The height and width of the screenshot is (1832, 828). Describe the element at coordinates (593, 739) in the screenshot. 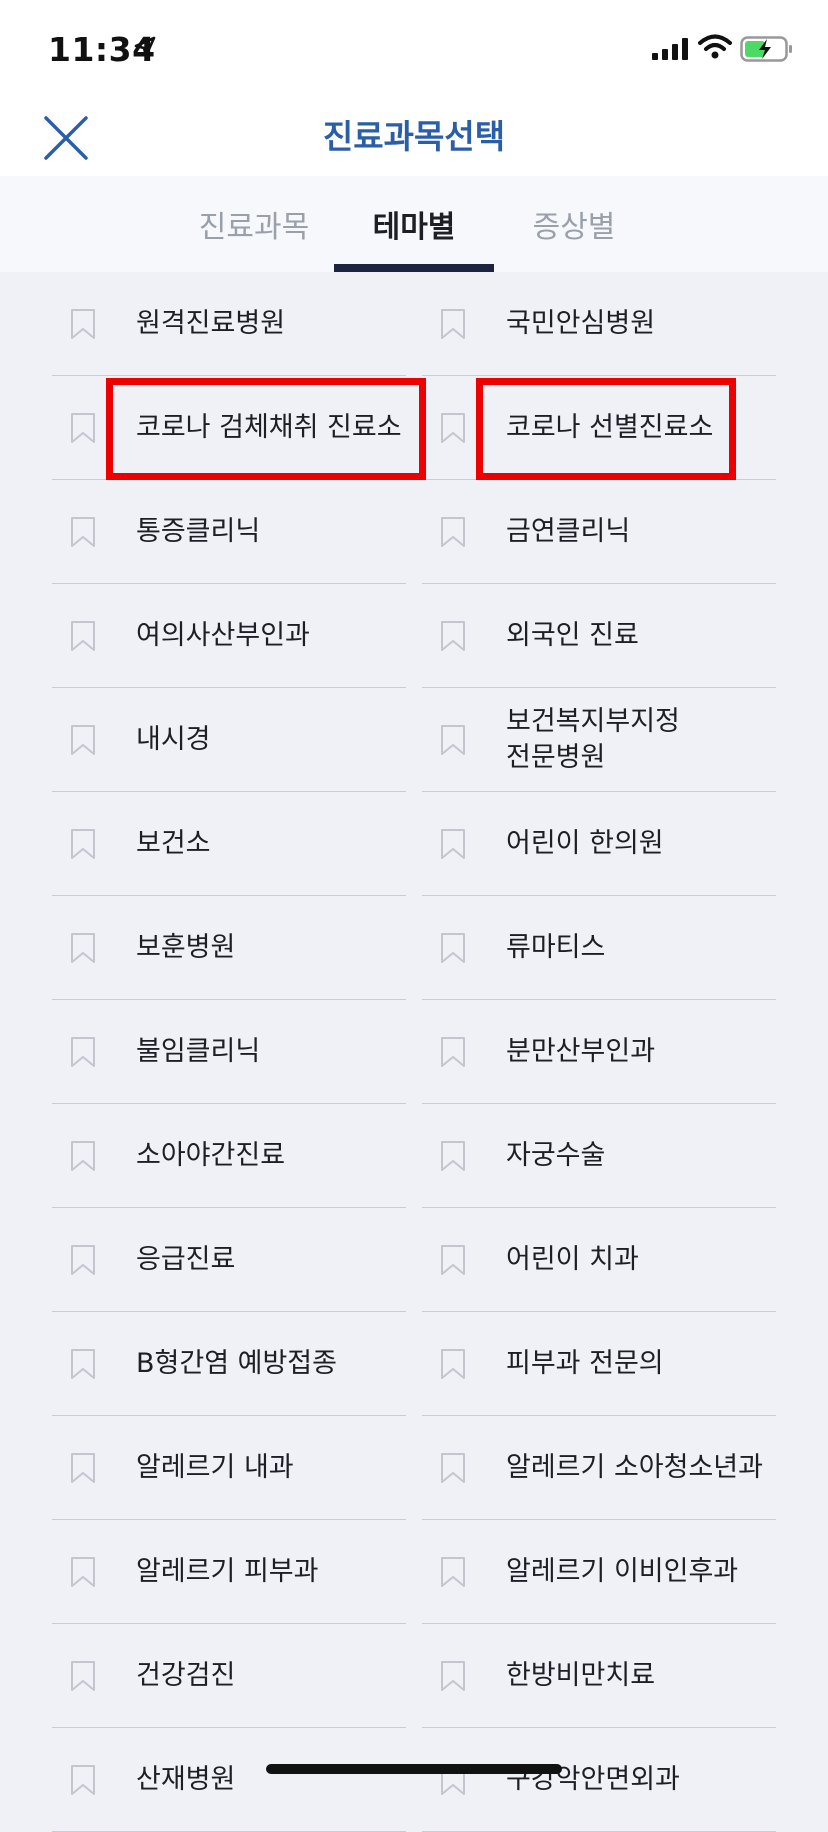

I see `theme-item-label: 보건복지부지정 전문병원` at that location.